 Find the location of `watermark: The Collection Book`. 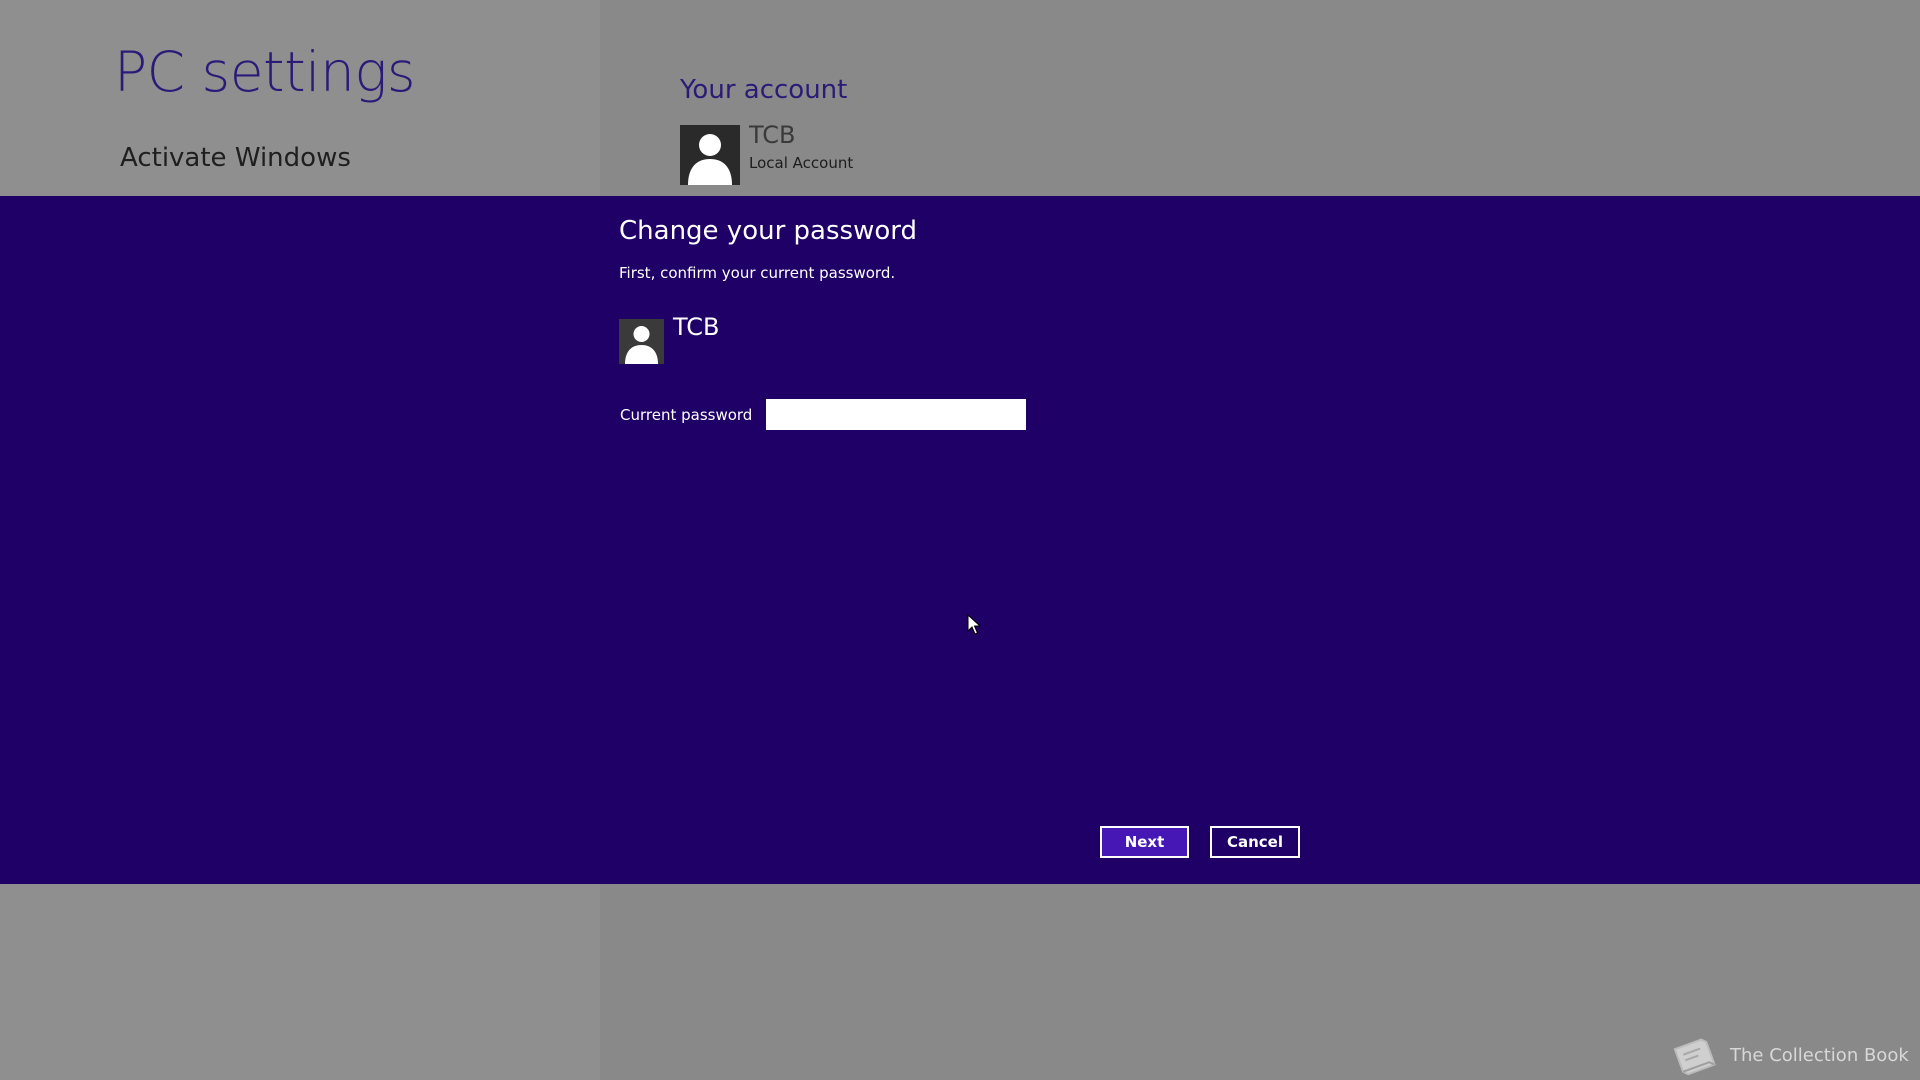

watermark: The Collection Book is located at coordinates (1788, 1055).